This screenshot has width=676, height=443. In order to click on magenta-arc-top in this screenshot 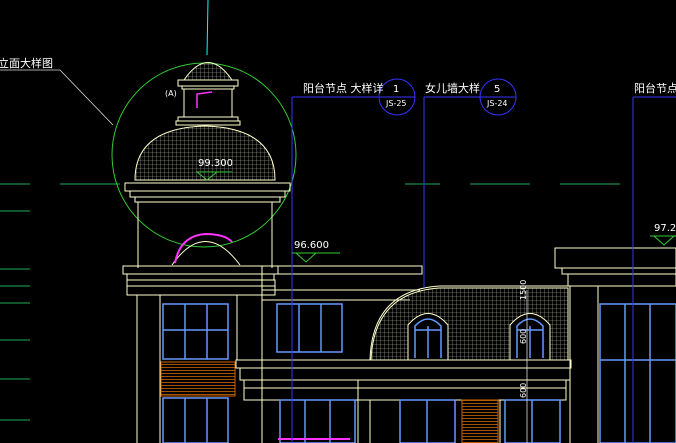, I will do `click(204, 99)`.